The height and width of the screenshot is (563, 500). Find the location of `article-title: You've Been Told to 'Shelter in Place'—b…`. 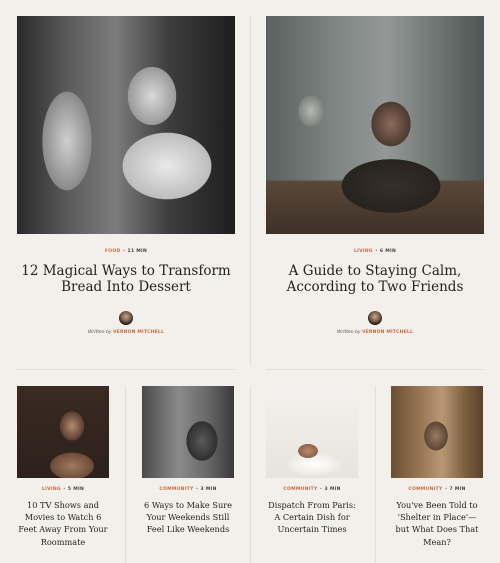

article-title: You've Been Told to 'Shelter in Place'—b… is located at coordinates (437, 523).